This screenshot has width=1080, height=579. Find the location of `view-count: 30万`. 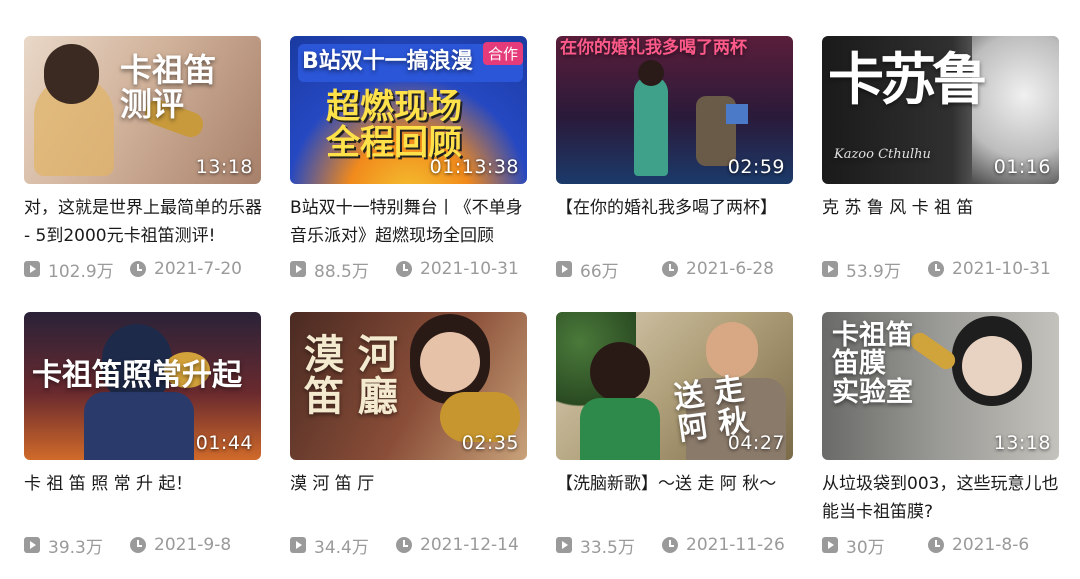

view-count: 30万 is located at coordinates (865, 547).